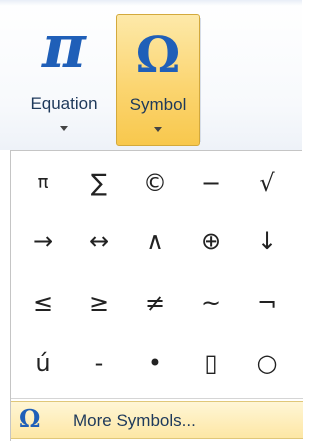 This screenshot has height=441, width=320. I want to click on symbol-u-acute: ú, so click(43, 363).